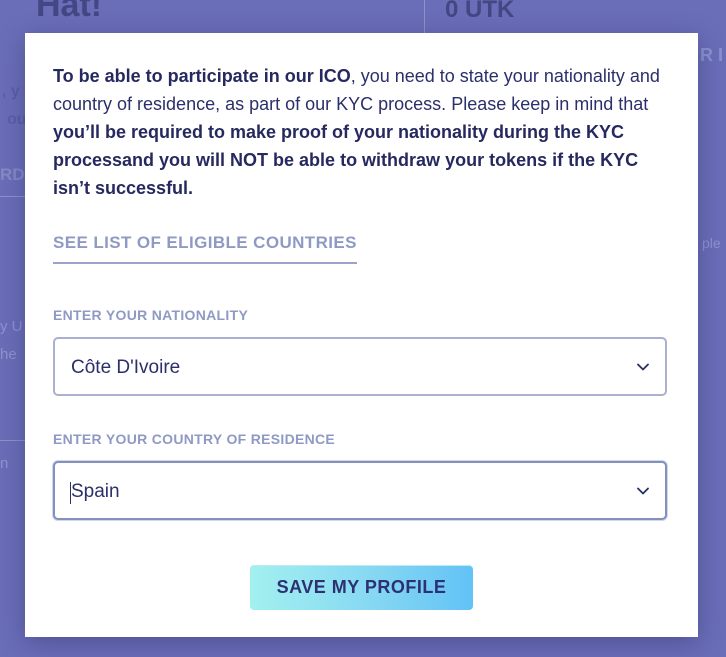 The height and width of the screenshot is (657, 726). What do you see at coordinates (424, 16) in the screenshot?
I see `background-divider` at bounding box center [424, 16].